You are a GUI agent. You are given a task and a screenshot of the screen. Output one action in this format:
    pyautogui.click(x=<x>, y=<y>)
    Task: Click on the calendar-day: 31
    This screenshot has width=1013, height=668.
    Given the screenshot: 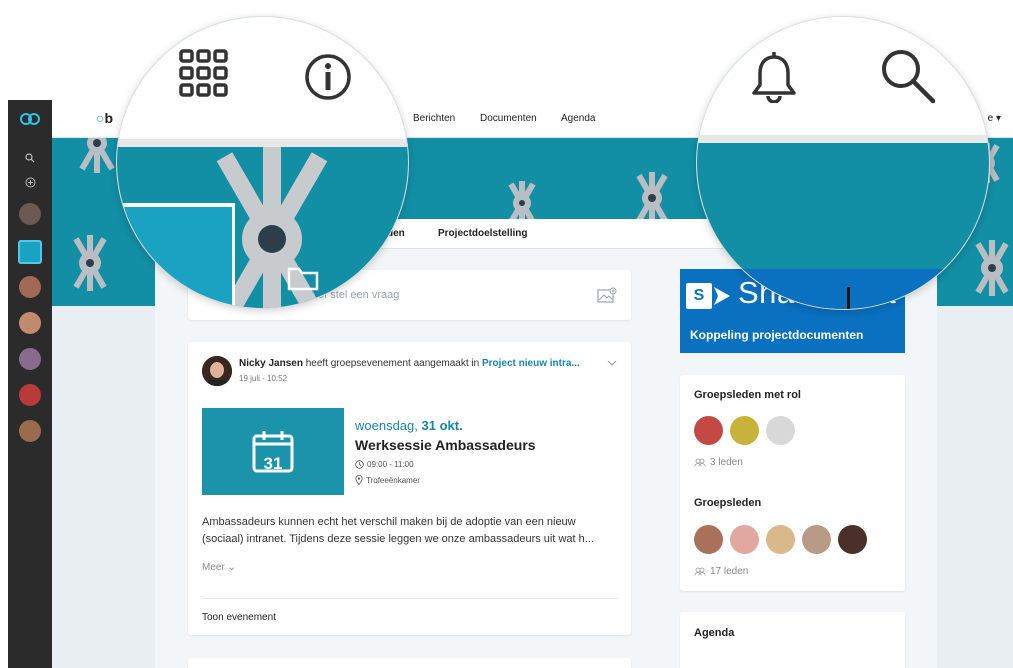 What is the action you would take?
    pyautogui.click(x=273, y=463)
    